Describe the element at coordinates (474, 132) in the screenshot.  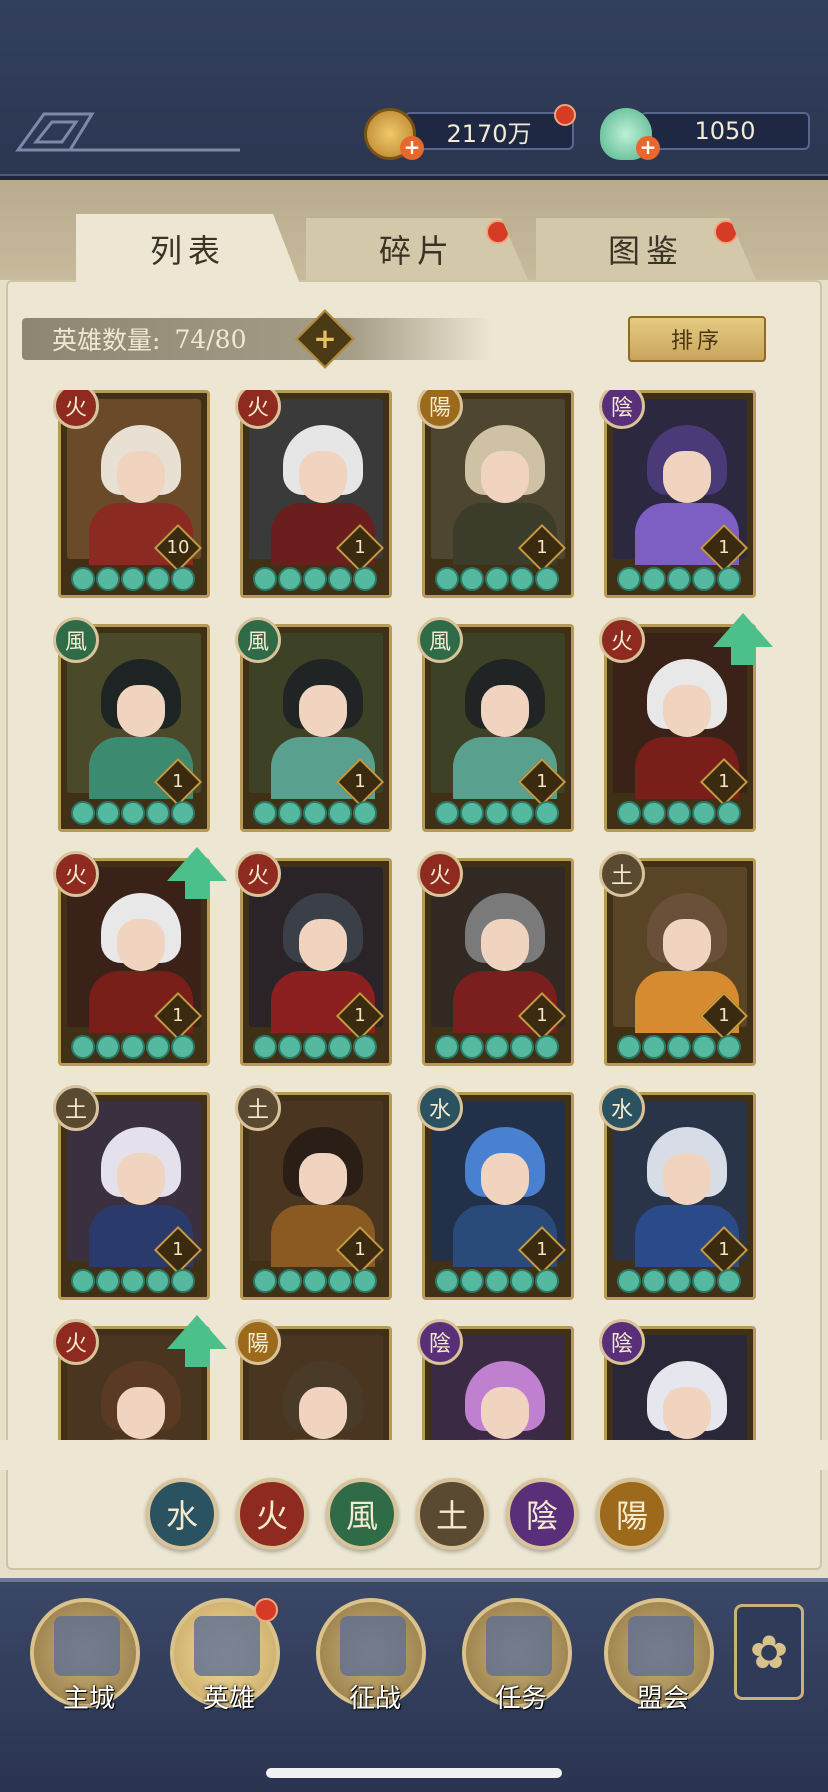
I see `coin-resource: 2170万 +` at that location.